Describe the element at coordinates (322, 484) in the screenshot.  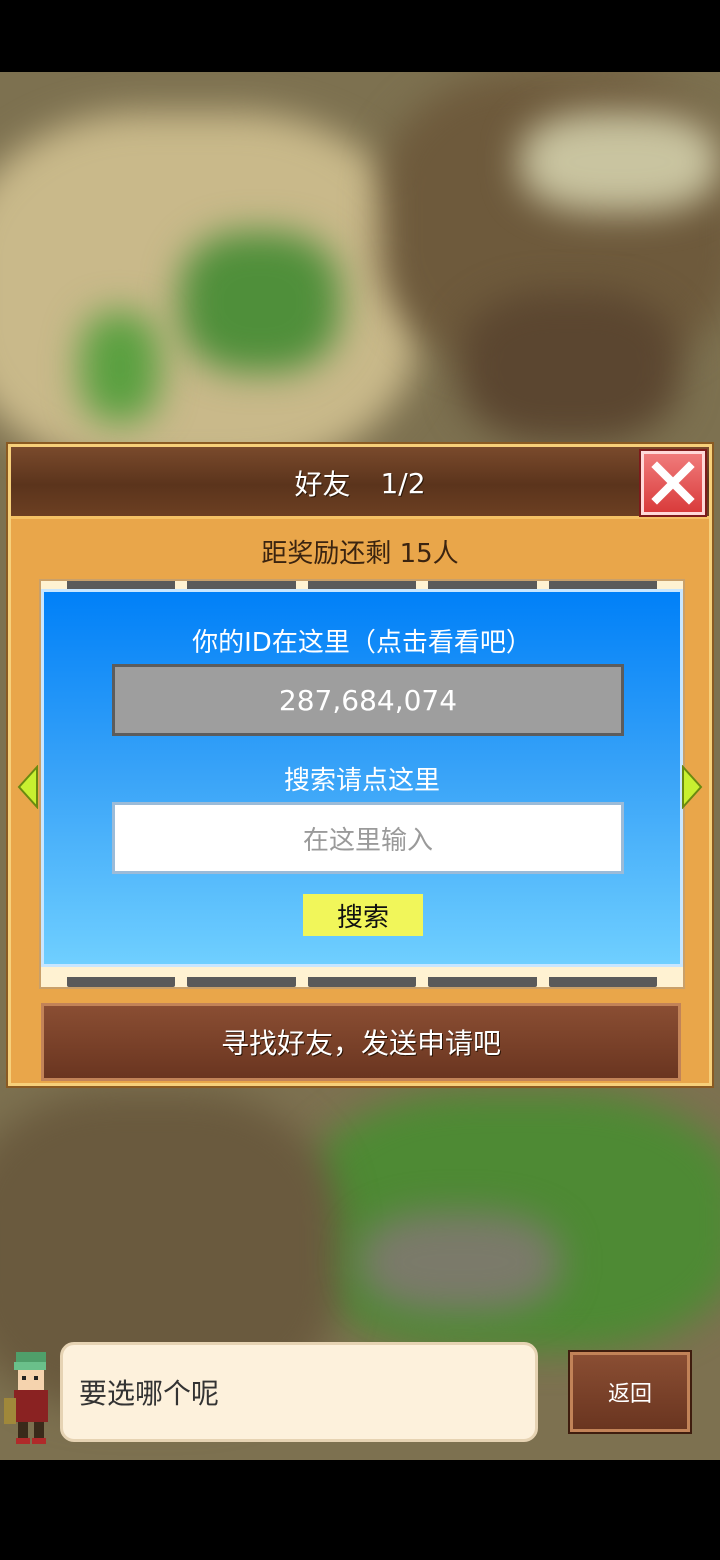
I see `dialog-title-text: 好友` at that location.